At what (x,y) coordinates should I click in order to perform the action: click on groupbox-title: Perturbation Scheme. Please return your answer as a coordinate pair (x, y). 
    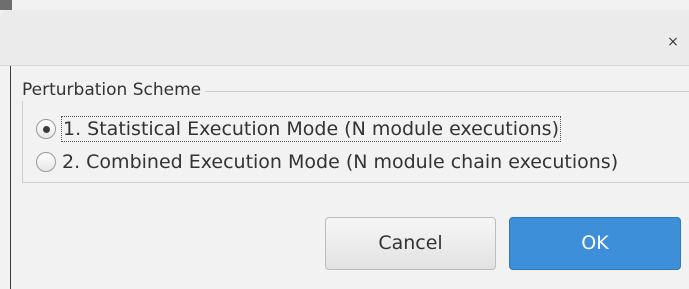
    Looking at the image, I should click on (114, 90).